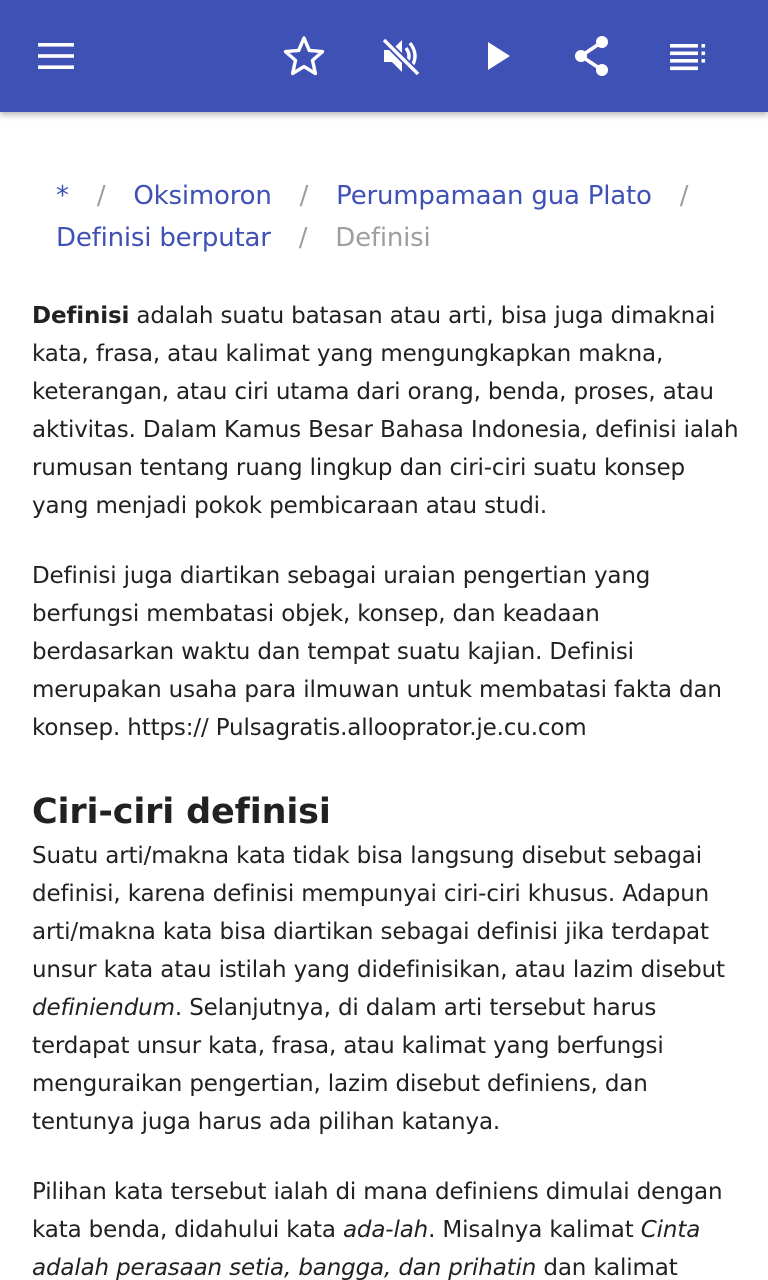 This screenshot has width=768, height=1280. I want to click on paragraph-text: . Misalnya kalimat, so click(534, 1230).